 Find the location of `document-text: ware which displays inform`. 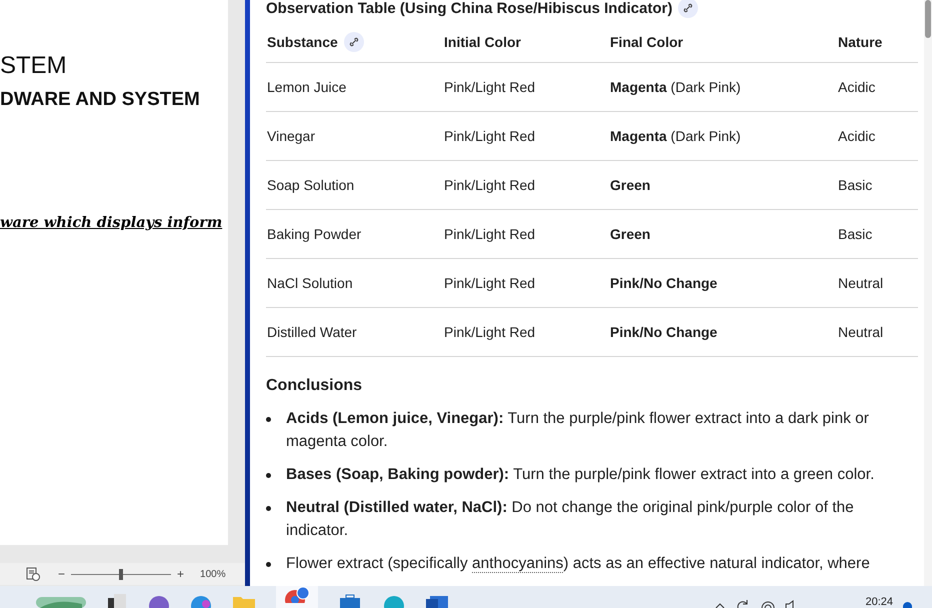

document-text: ware which displays inform is located at coordinates (111, 222).